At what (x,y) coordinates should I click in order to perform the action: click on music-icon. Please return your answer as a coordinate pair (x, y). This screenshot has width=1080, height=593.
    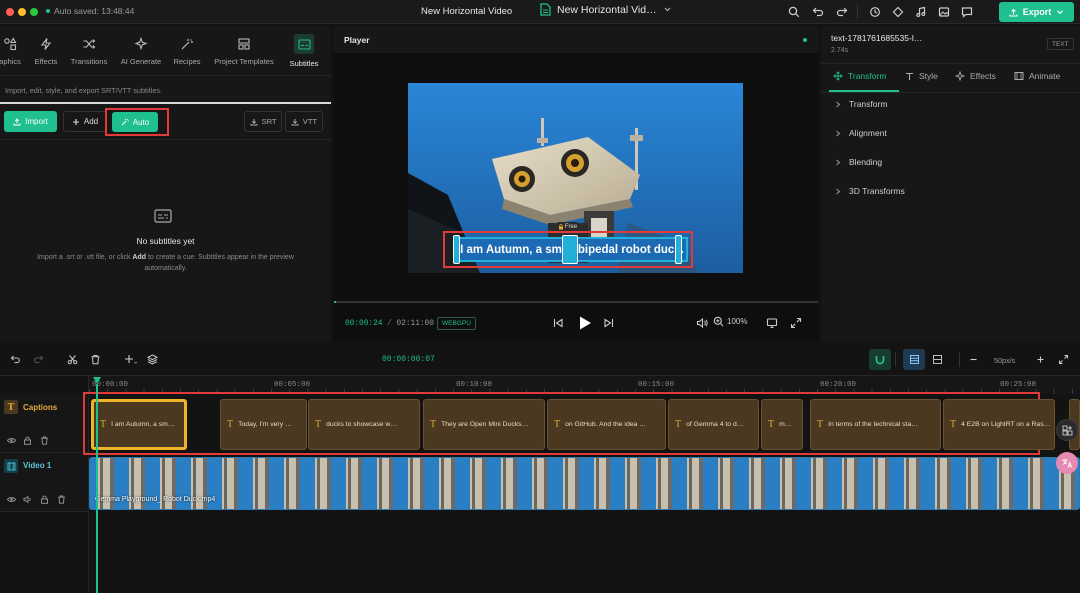
    Looking at the image, I should click on (921, 12).